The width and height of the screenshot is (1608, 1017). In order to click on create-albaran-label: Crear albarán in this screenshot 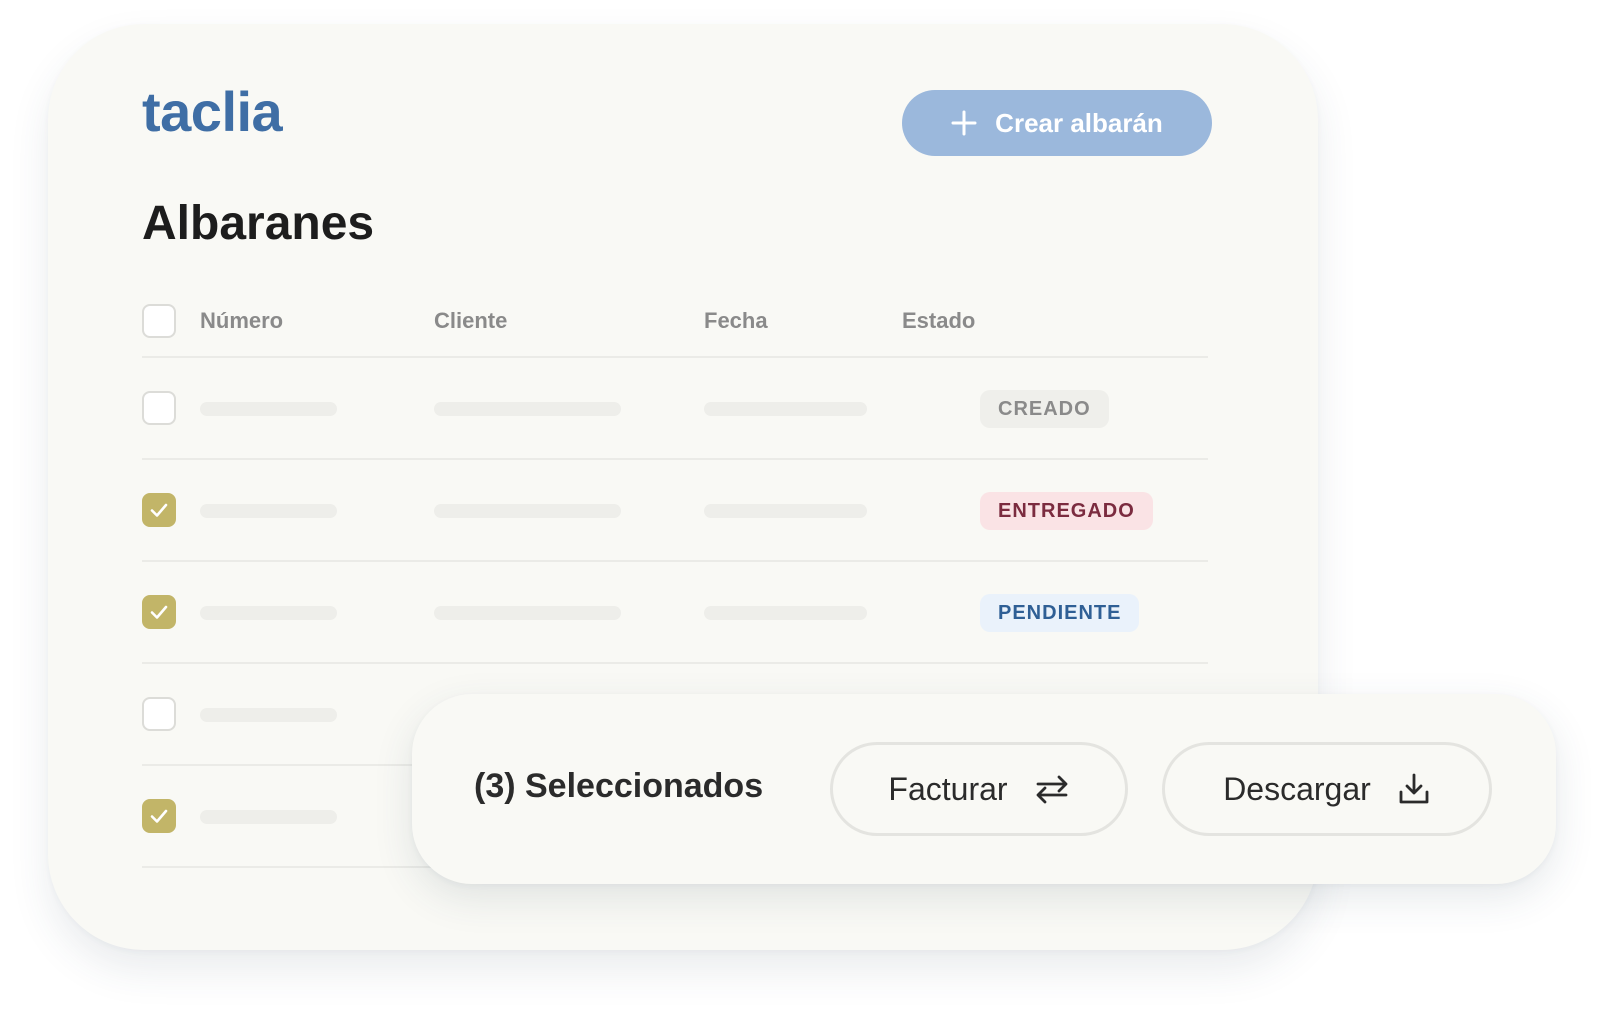, I will do `click(1079, 122)`.